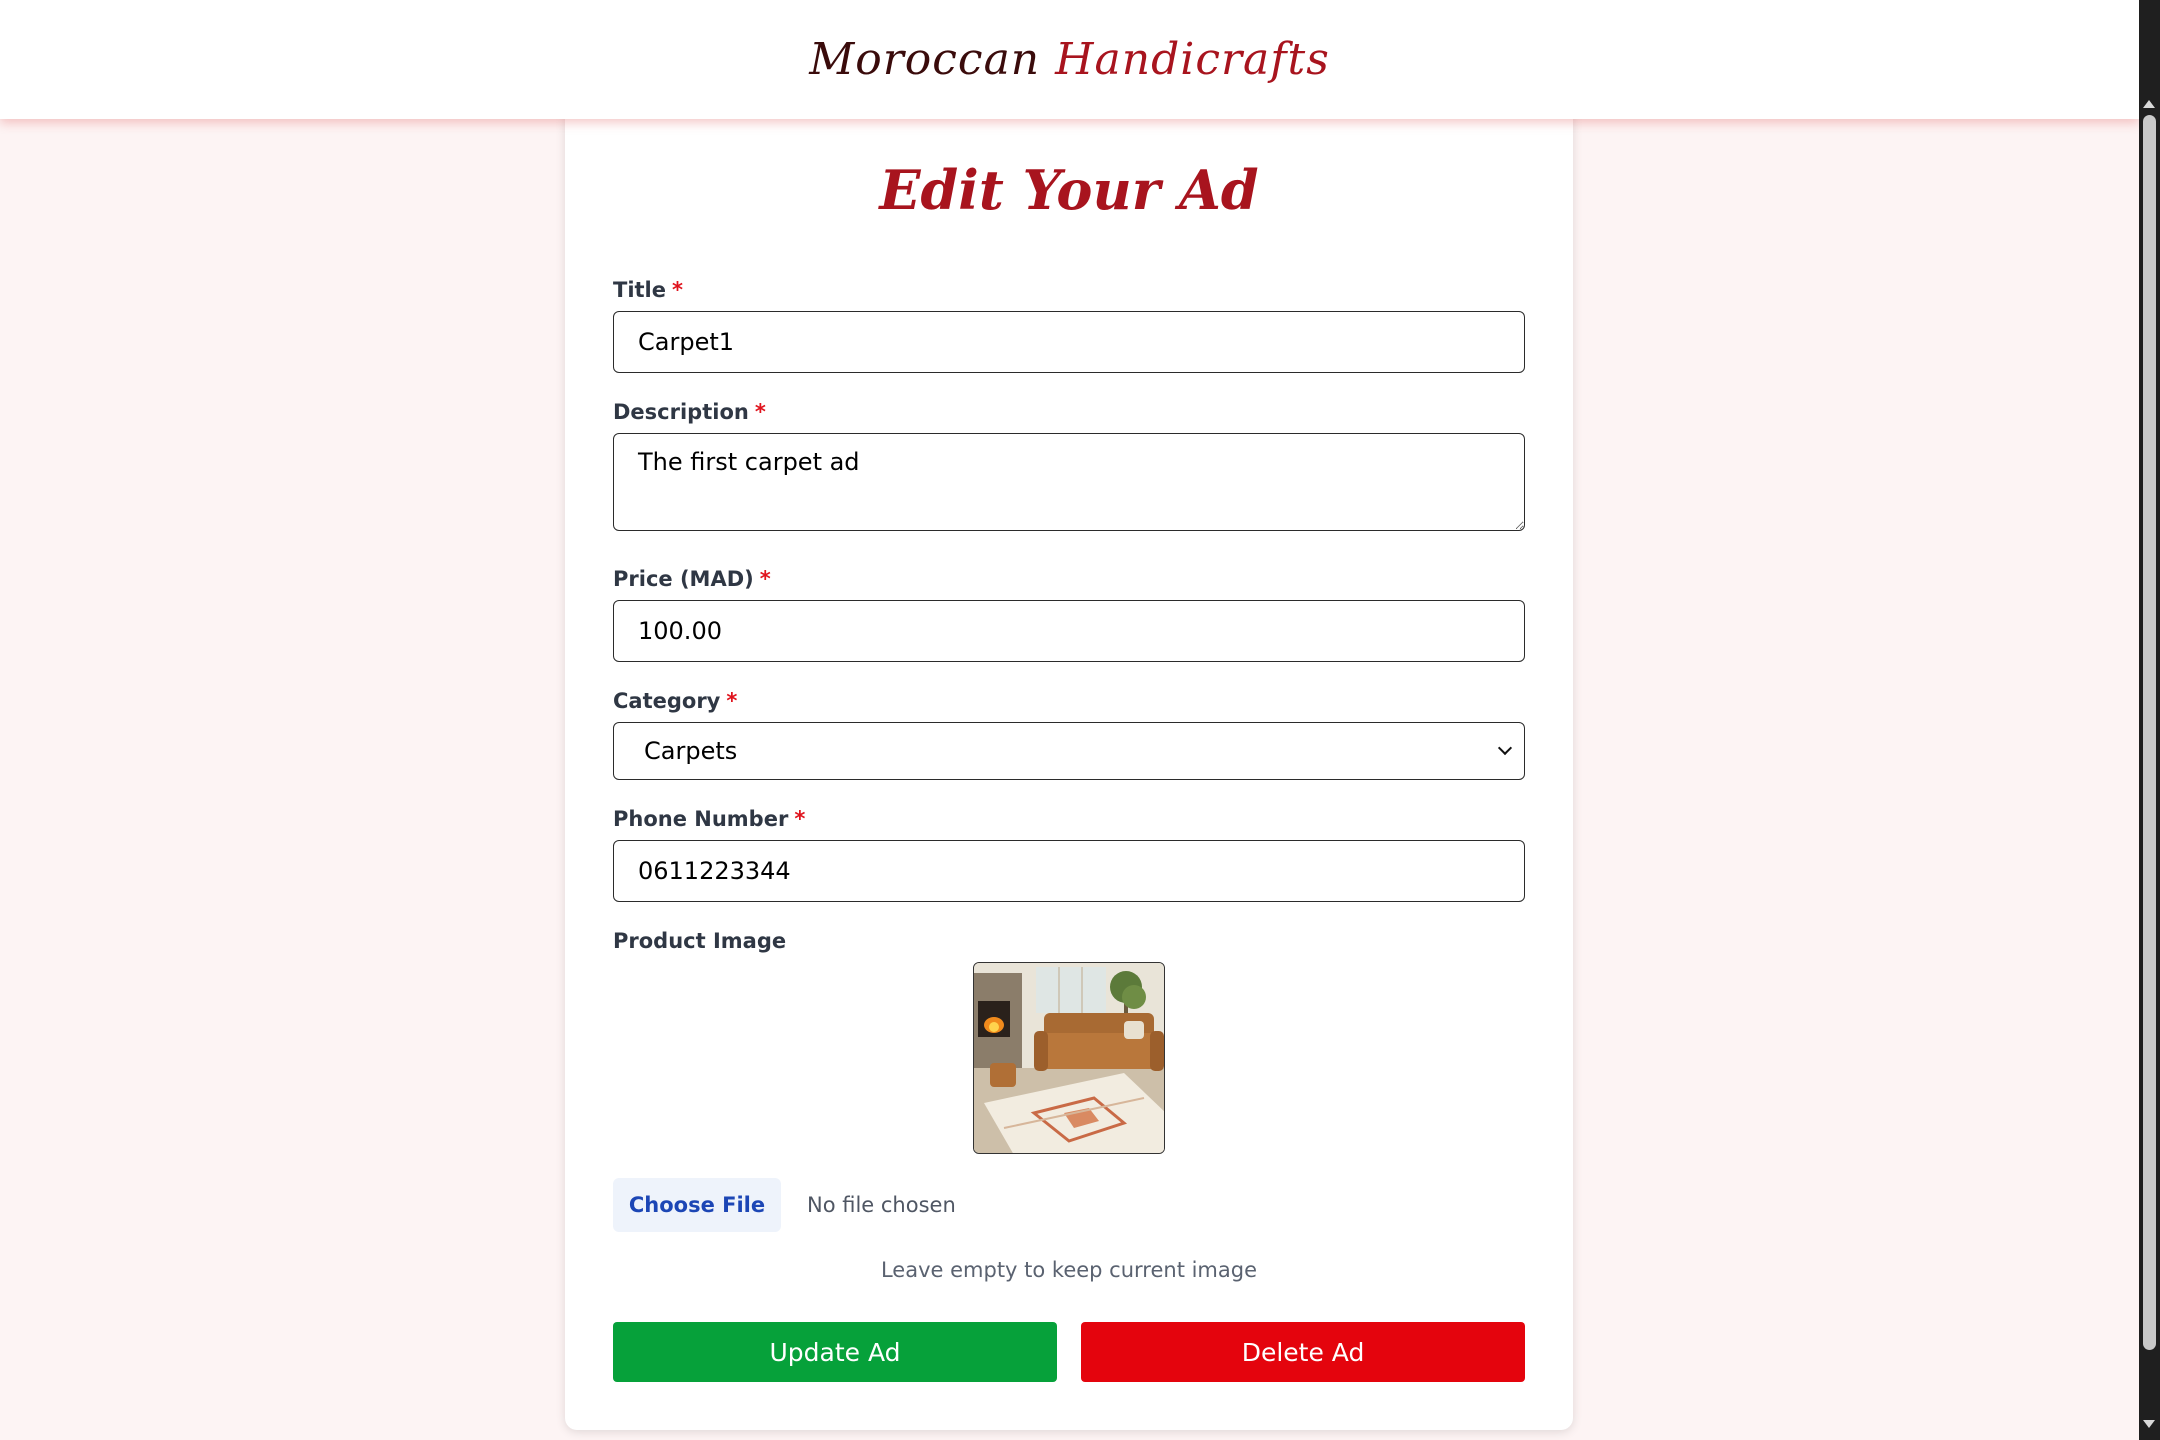 This screenshot has height=1440, width=2160. What do you see at coordinates (2149, 104) in the screenshot?
I see `scroll-up-icon` at bounding box center [2149, 104].